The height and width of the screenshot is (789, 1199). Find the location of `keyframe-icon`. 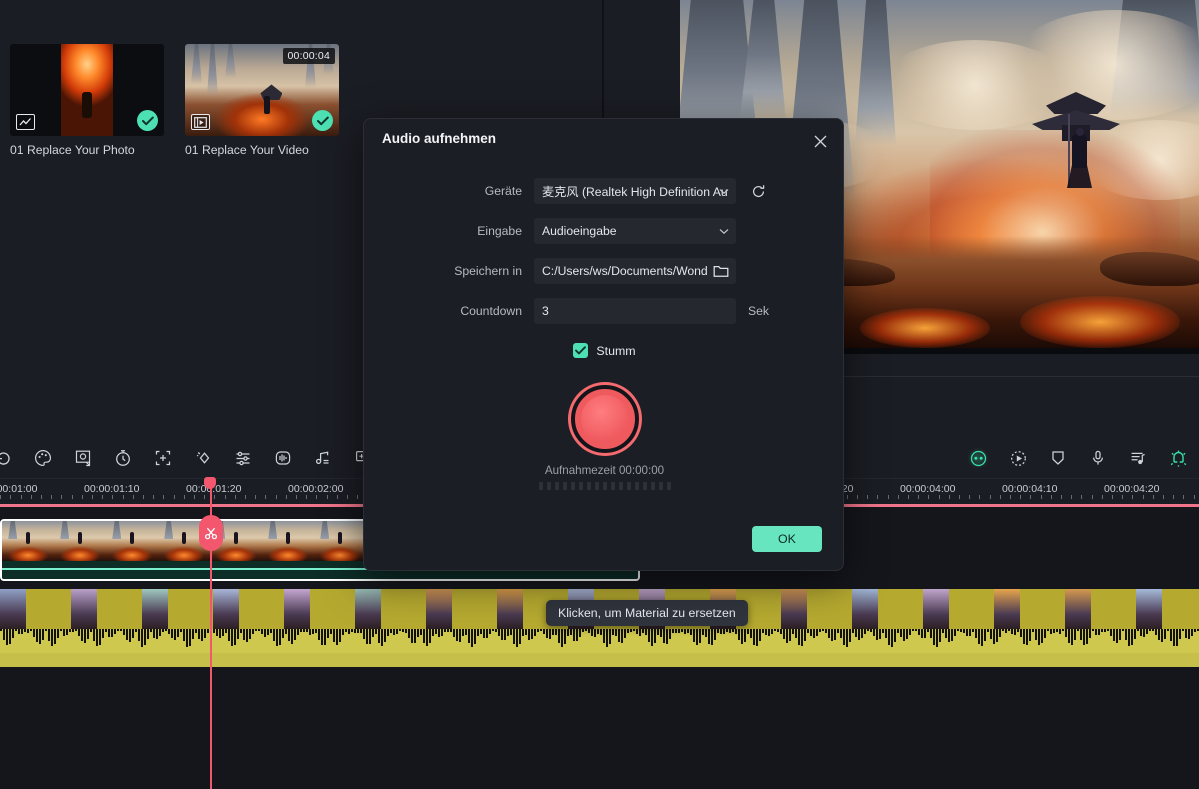

keyframe-icon is located at coordinates (323, 458).